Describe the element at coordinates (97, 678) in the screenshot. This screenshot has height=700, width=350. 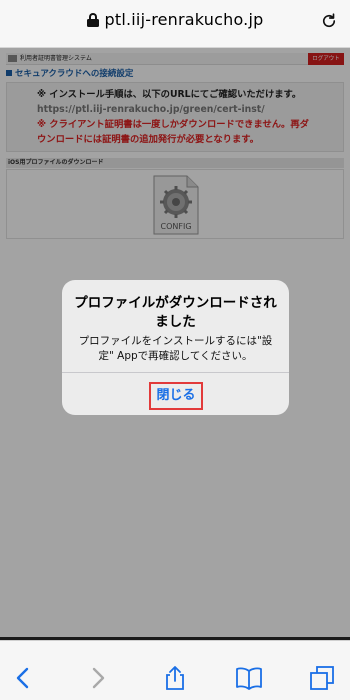
I see `forward-icon` at that location.